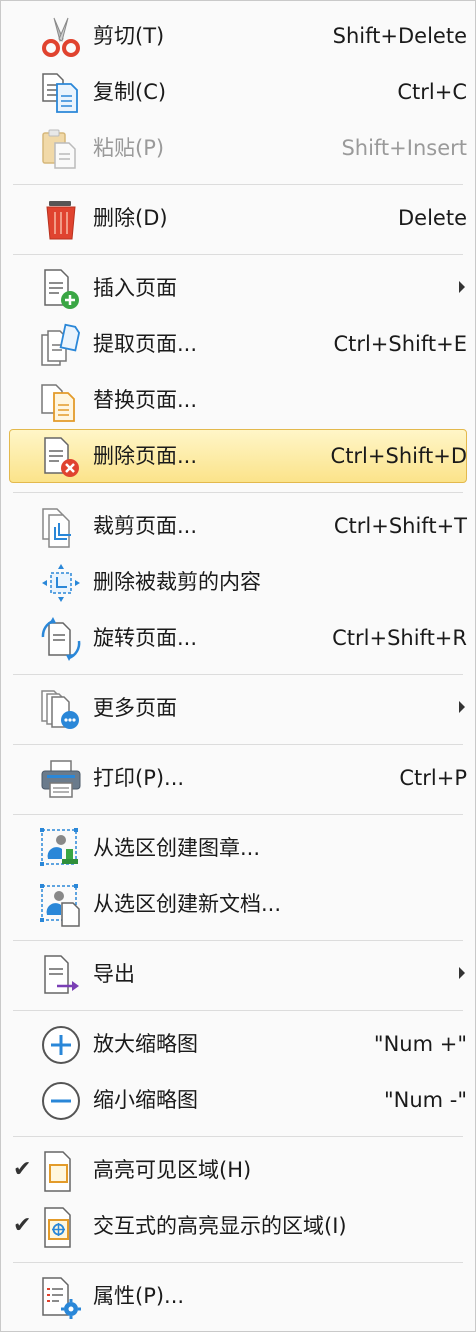 The width and height of the screenshot is (476, 1332). What do you see at coordinates (61, 1297) in the screenshot?
I see `properties-icon` at bounding box center [61, 1297].